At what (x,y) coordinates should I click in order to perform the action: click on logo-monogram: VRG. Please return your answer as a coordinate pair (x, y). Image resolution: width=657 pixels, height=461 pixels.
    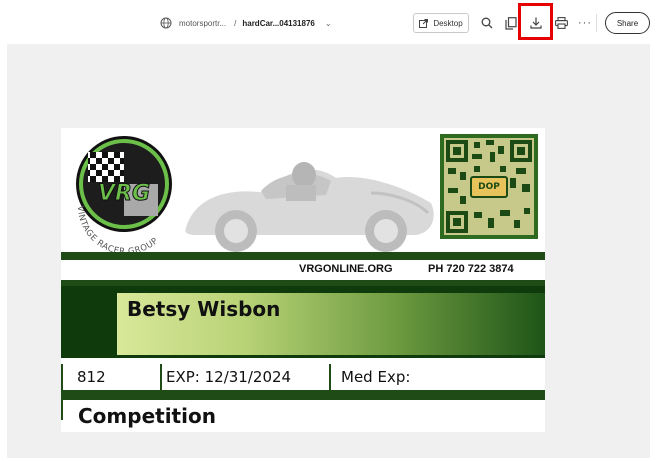
    Looking at the image, I should click on (124, 193).